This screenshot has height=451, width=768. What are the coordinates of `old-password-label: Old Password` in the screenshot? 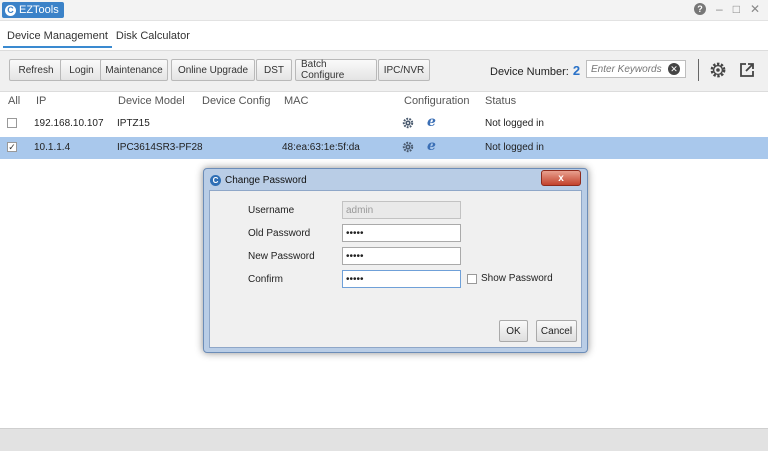 It's located at (279, 233).